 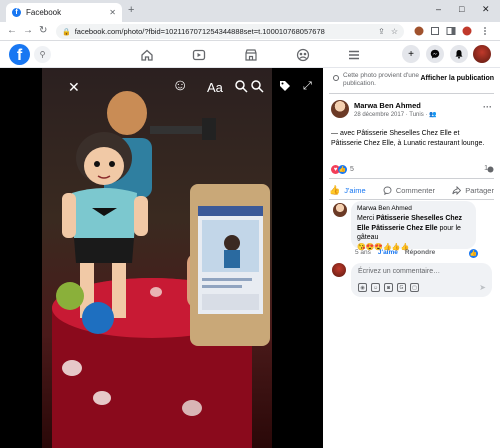 I want to click on notice-text: Cette photo provient d'une publication., so click(x=381, y=79).